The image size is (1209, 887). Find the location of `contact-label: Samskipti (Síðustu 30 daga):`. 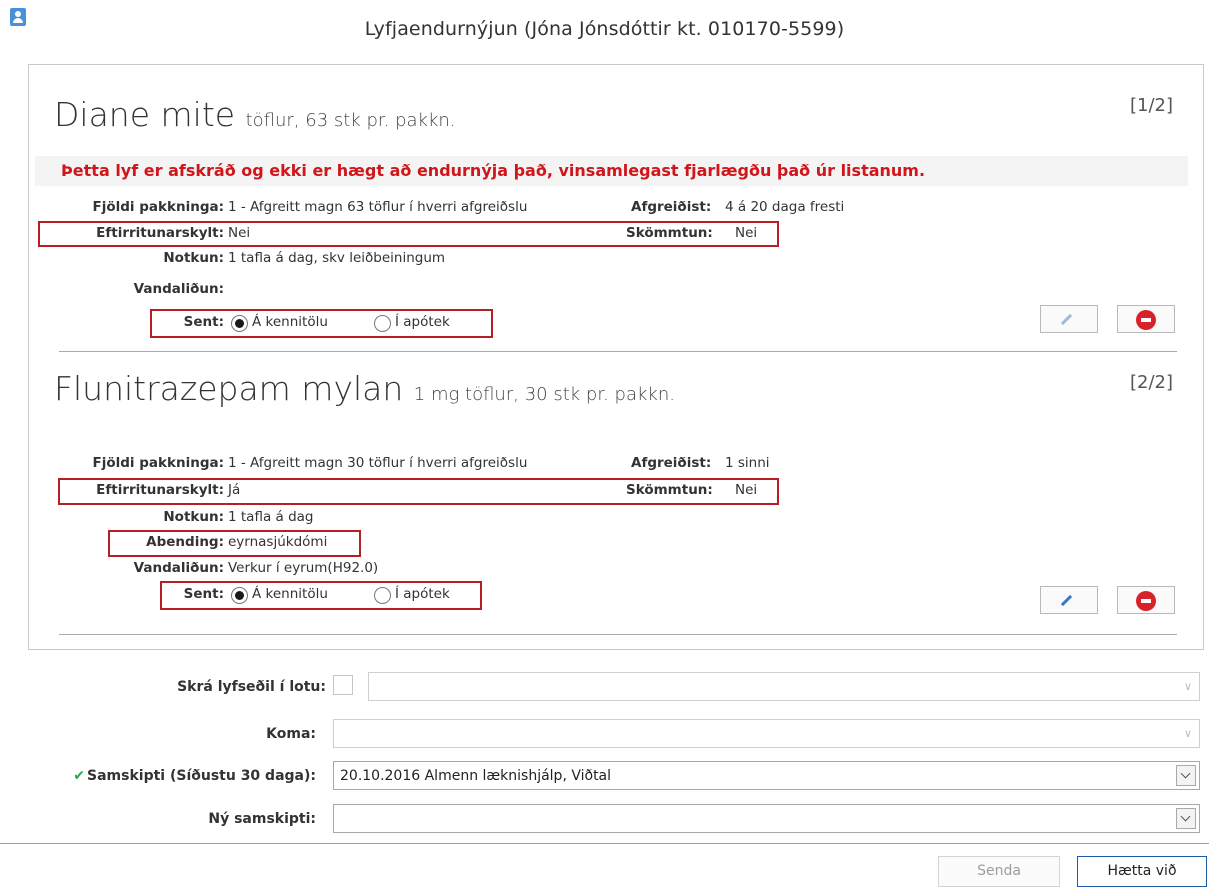

contact-label: Samskipti (Síðustu 30 daga): is located at coordinates (201, 776).